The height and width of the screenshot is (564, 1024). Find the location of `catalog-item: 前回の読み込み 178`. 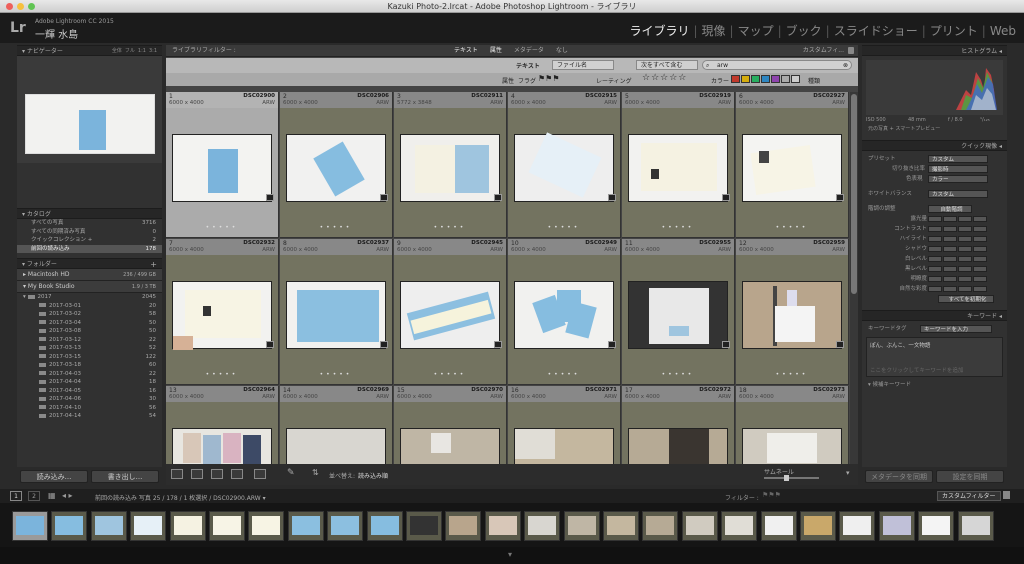

catalog-item: 前回の読み込み 178 is located at coordinates (89, 248).